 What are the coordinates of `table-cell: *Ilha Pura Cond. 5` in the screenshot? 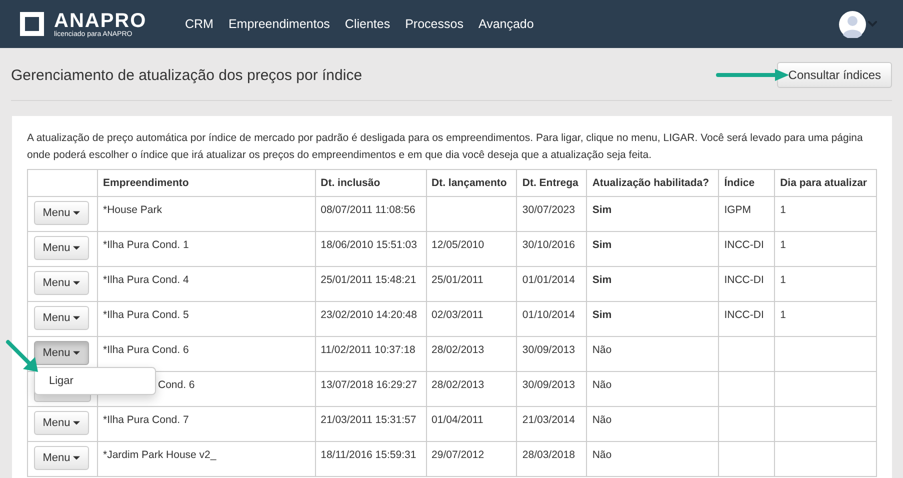 It's located at (207, 319).